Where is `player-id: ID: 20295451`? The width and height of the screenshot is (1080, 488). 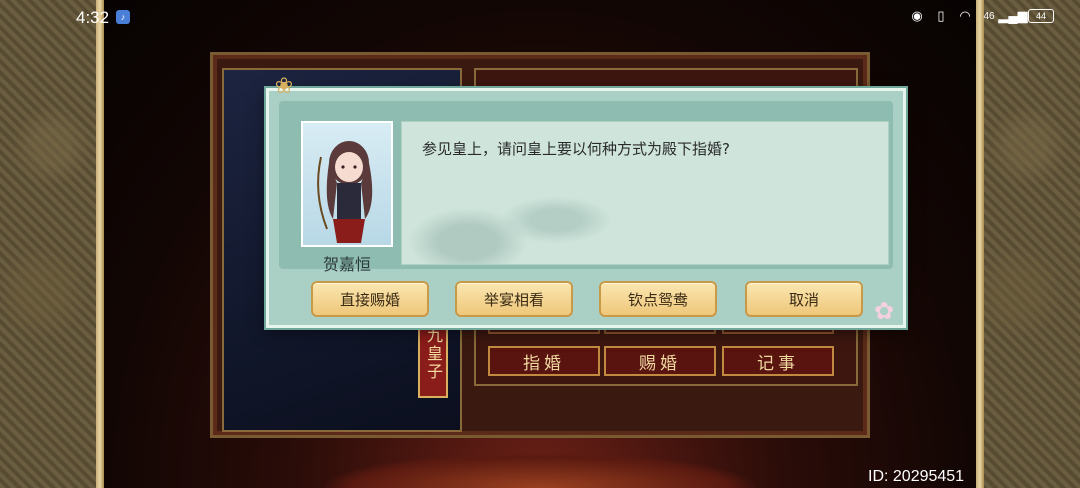
player-id: ID: 20295451 is located at coordinates (916, 476).